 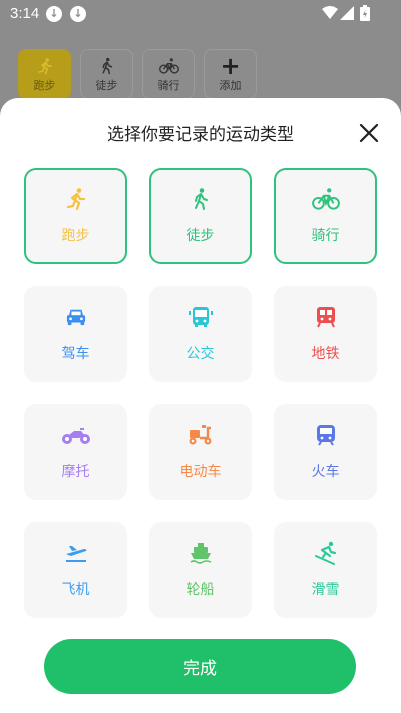 I want to click on bg-button-cycling: 骑行, so click(x=168, y=74).